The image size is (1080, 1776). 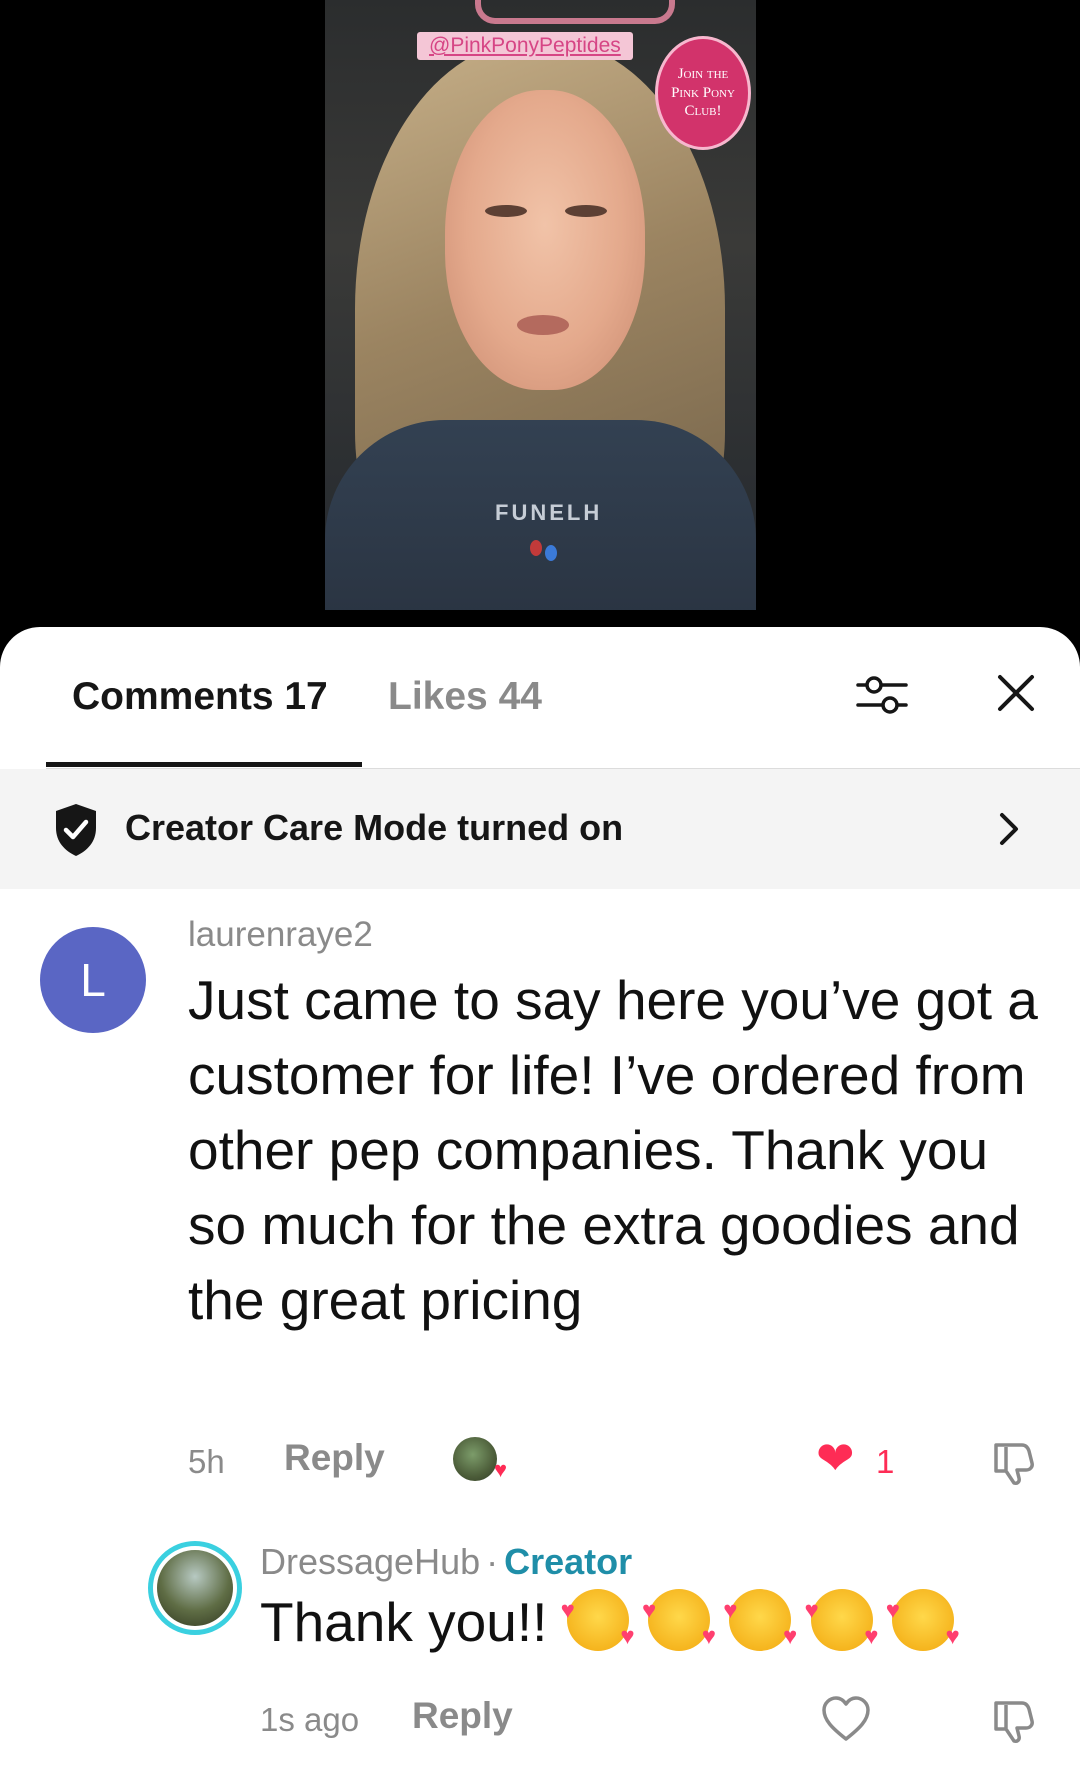 I want to click on reply-author: DressageHub · Creator, so click(x=446, y=1562).